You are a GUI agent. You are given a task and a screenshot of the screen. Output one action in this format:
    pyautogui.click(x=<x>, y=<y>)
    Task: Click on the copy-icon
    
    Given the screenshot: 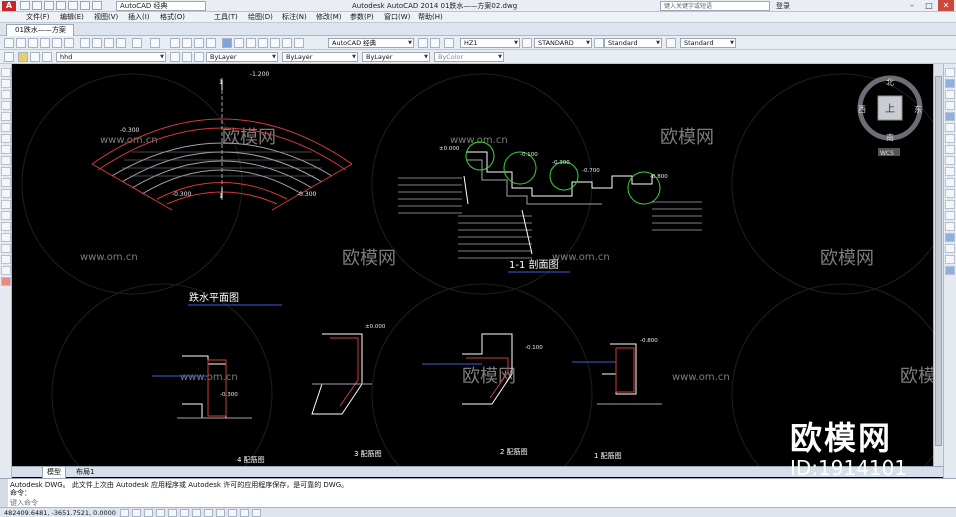 What is the action you would take?
    pyautogui.click(x=97, y=43)
    